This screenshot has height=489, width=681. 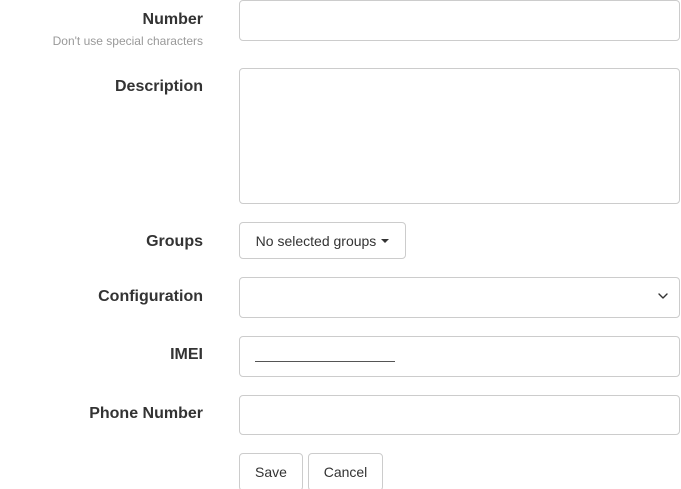 I want to click on groups-dropdown-label: No selected groups, so click(x=316, y=240).